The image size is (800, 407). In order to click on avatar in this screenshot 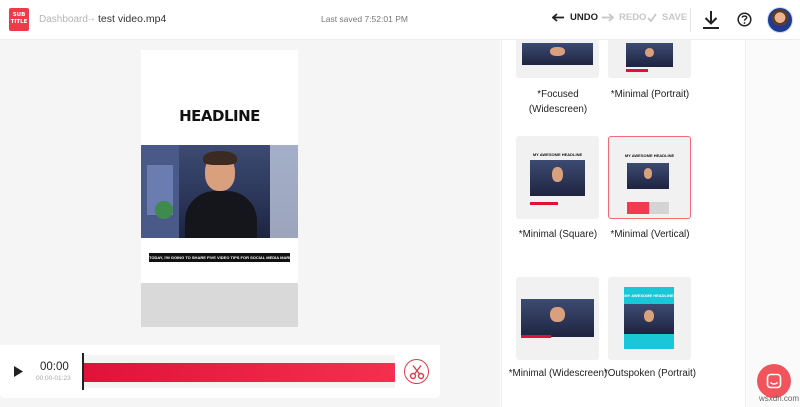, I will do `click(780, 20)`.